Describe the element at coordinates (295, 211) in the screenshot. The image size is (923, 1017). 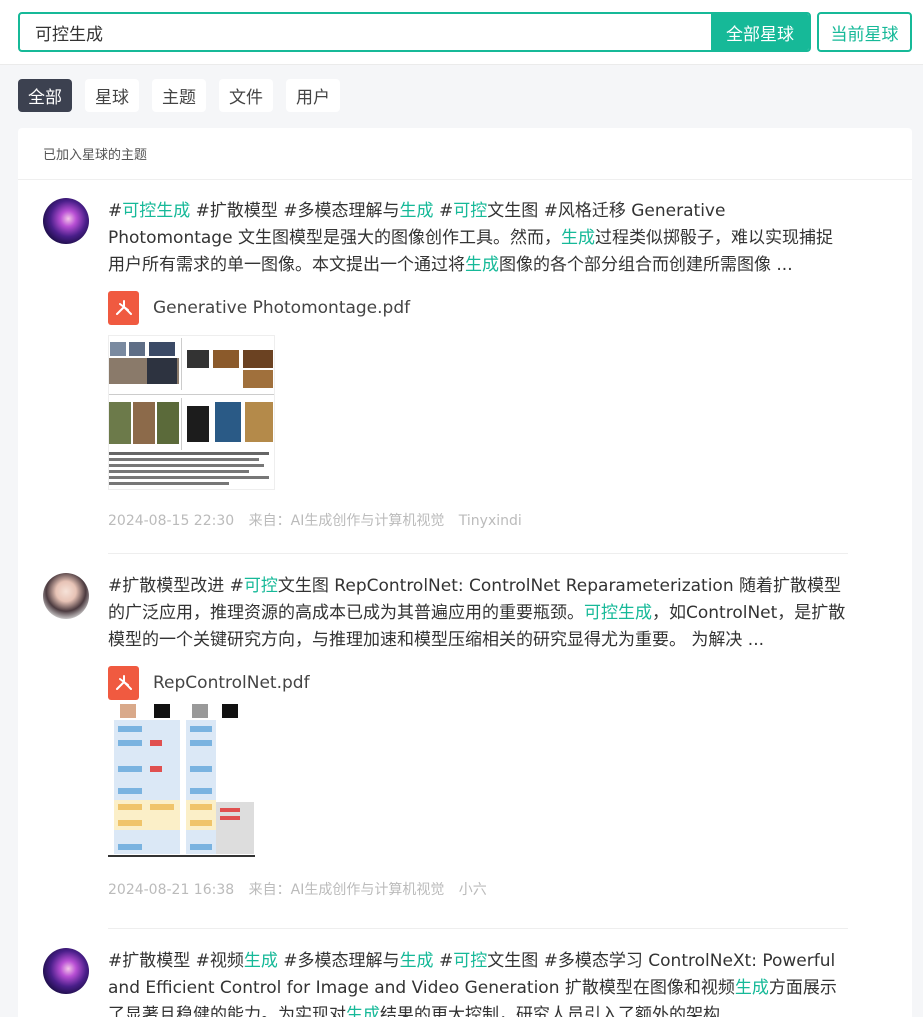
I see `post-text-segment: #扩散模型 #多模态理解与` at that location.